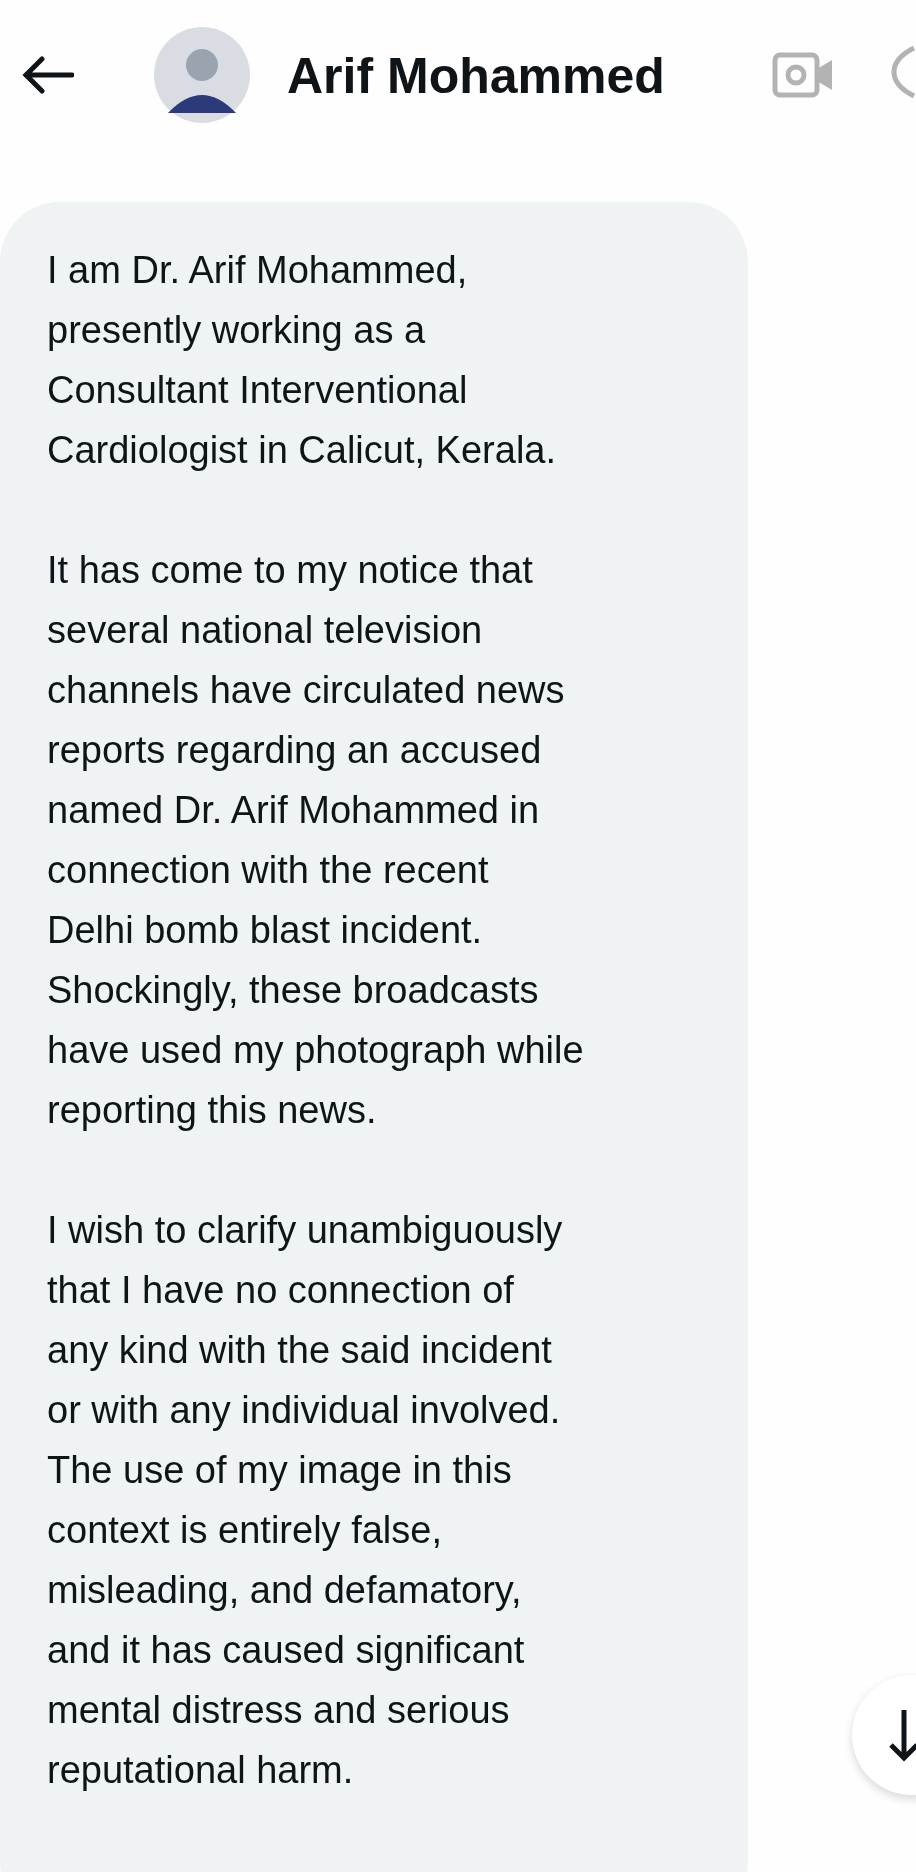  I want to click on avatar, so click(202, 75).